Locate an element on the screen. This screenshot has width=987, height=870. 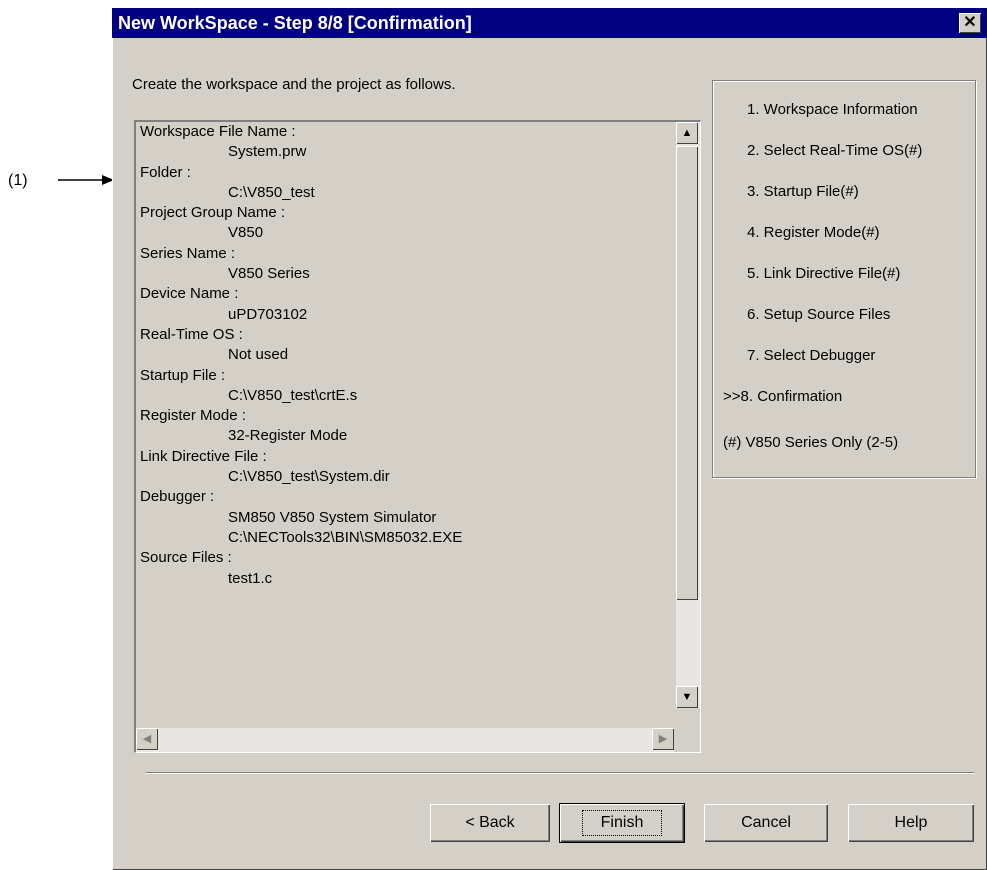
help-button: Help is located at coordinates (911, 823).